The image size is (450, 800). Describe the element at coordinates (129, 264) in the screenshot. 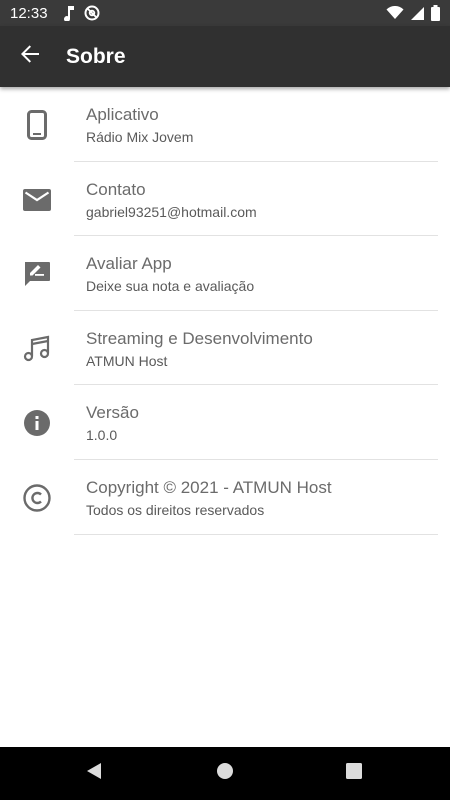

I see `item-title: Avaliar App` at that location.